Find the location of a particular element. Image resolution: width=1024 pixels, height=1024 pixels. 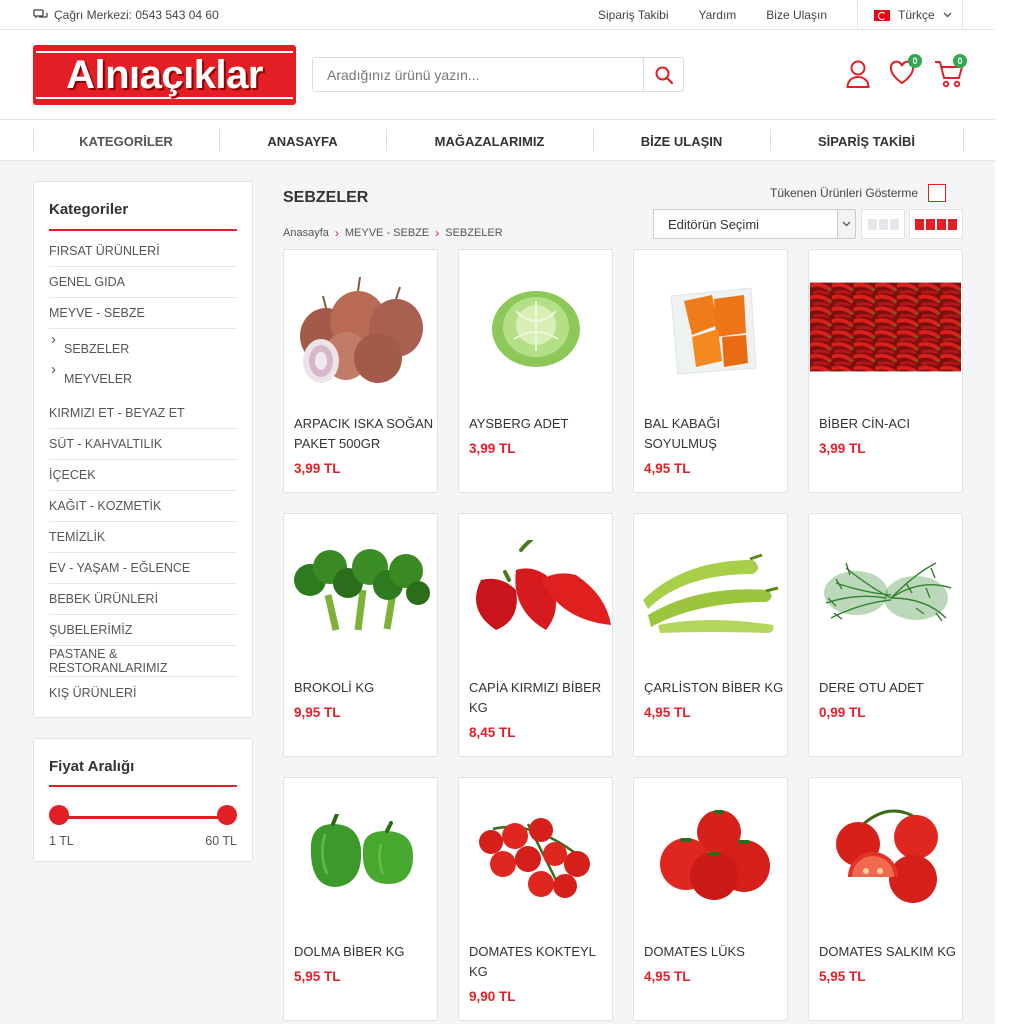

breadcrumb-category: MEYVE - SEBZE is located at coordinates (387, 233).